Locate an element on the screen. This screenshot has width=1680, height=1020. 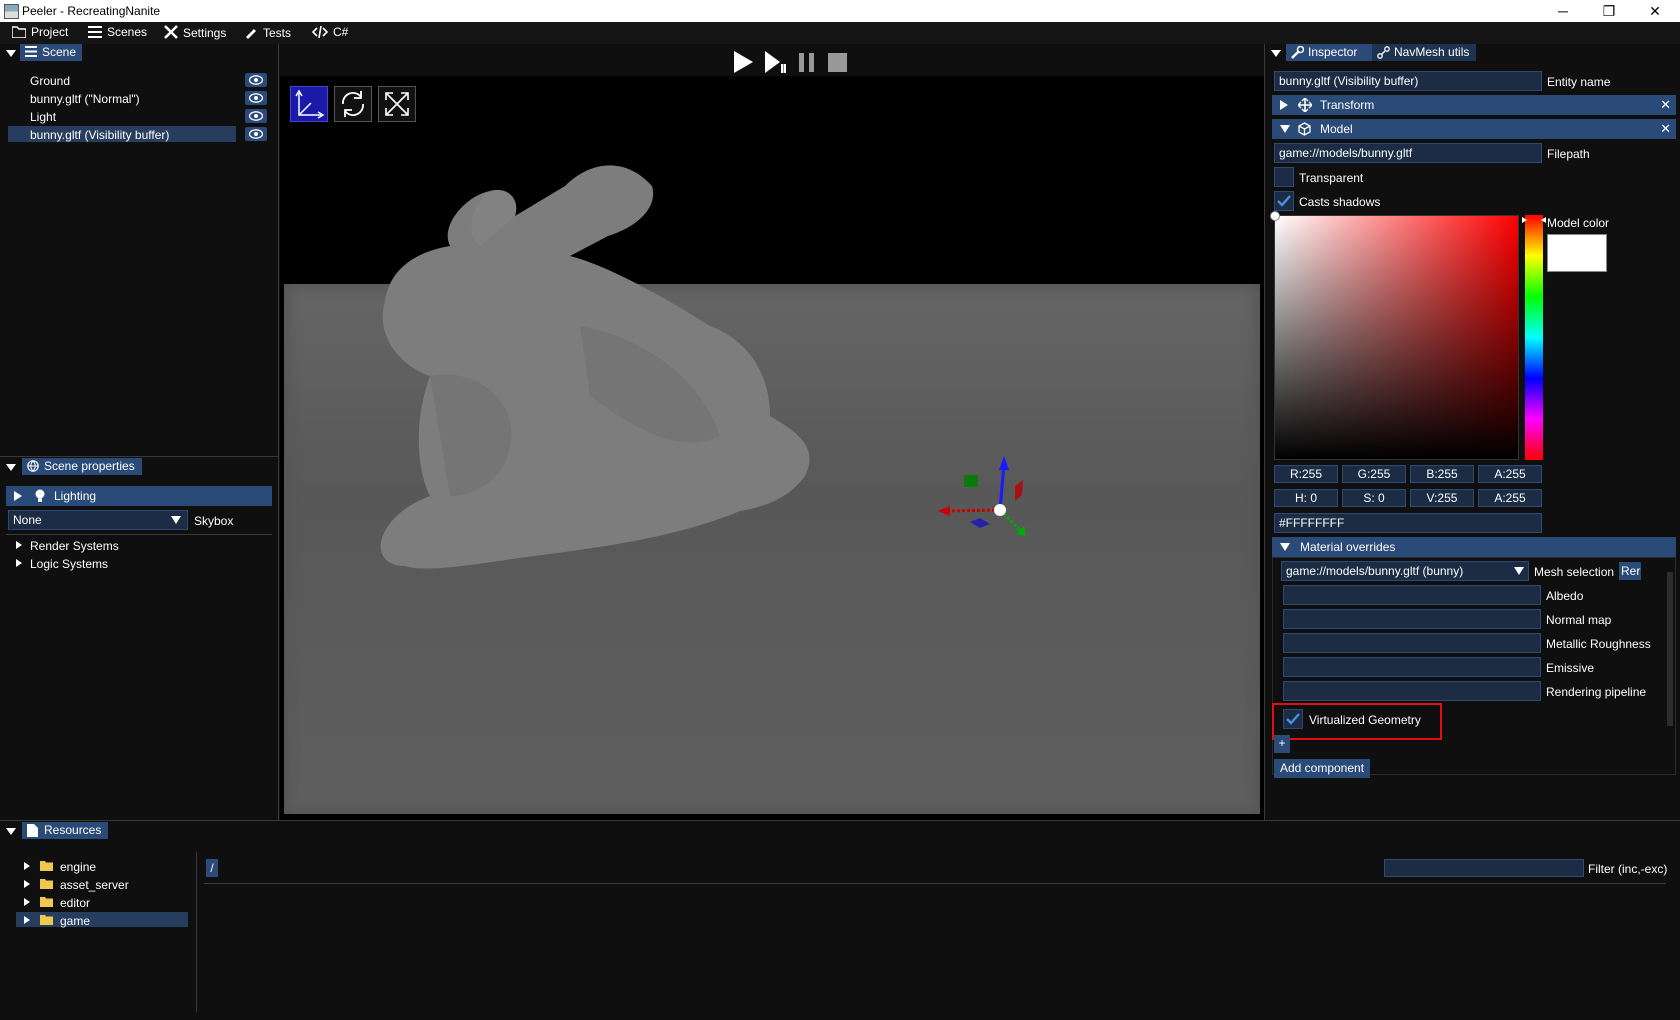
alpha-field: A:255 is located at coordinates (1510, 498).